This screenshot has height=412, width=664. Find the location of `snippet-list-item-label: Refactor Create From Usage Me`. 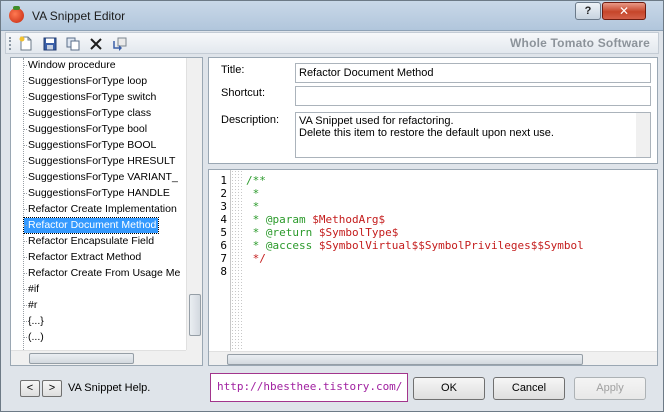

snippet-list-item-label: Refactor Create From Usage Me is located at coordinates (104, 273).